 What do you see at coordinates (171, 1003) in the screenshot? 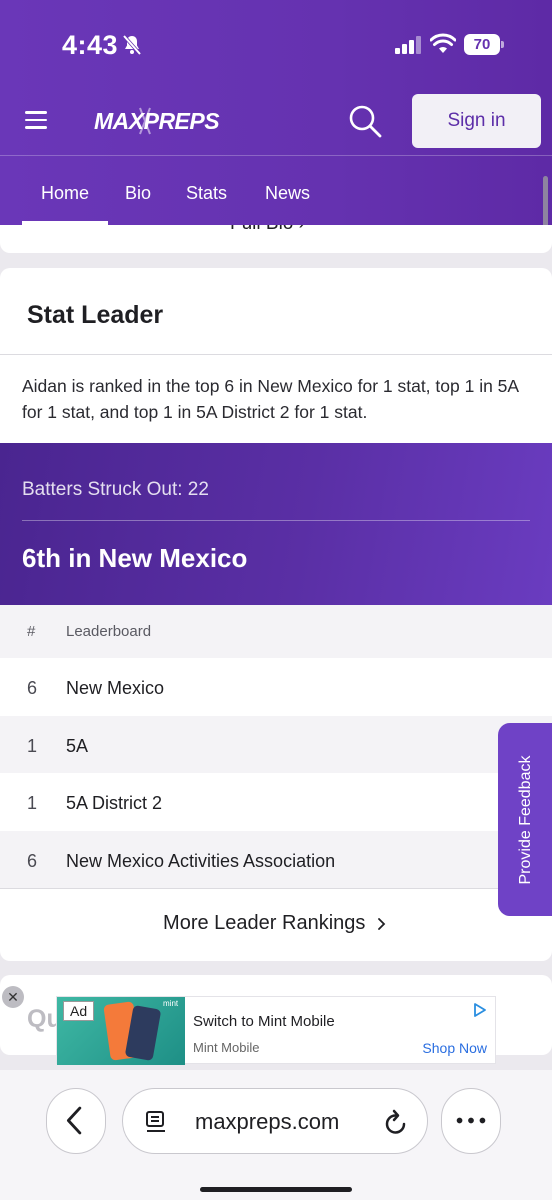
I see `ad-brand-mark: mint` at bounding box center [171, 1003].